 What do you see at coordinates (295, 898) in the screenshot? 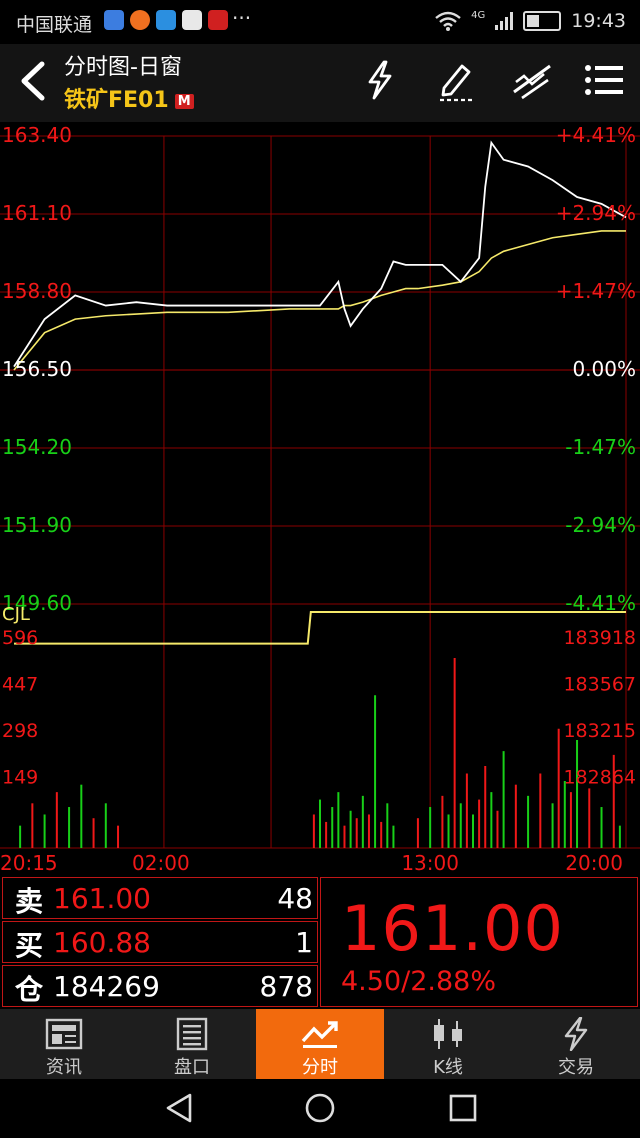
I see `ask-quantity: 48` at bounding box center [295, 898].